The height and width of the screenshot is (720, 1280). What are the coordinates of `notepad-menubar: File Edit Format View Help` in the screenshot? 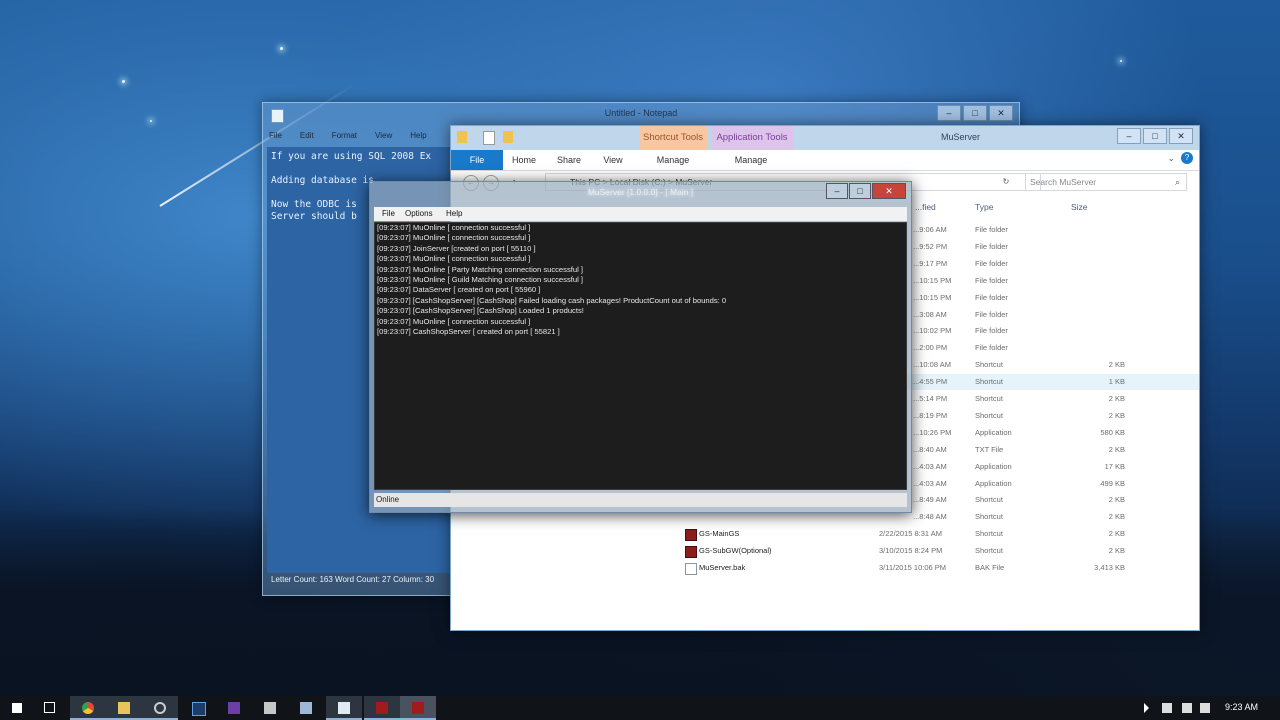 It's located at (348, 135).